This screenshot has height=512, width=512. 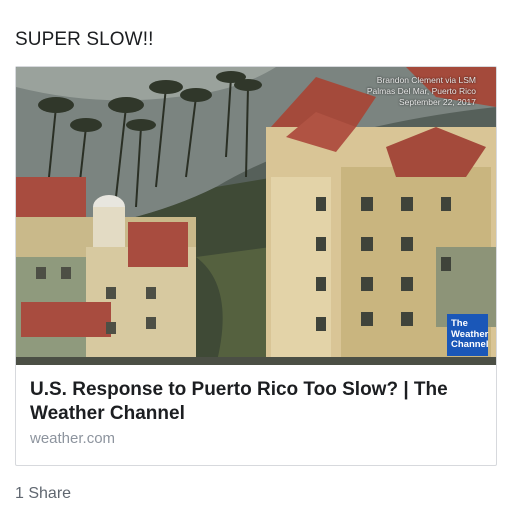 I want to click on logo-line: Channel, so click(x=470, y=344).